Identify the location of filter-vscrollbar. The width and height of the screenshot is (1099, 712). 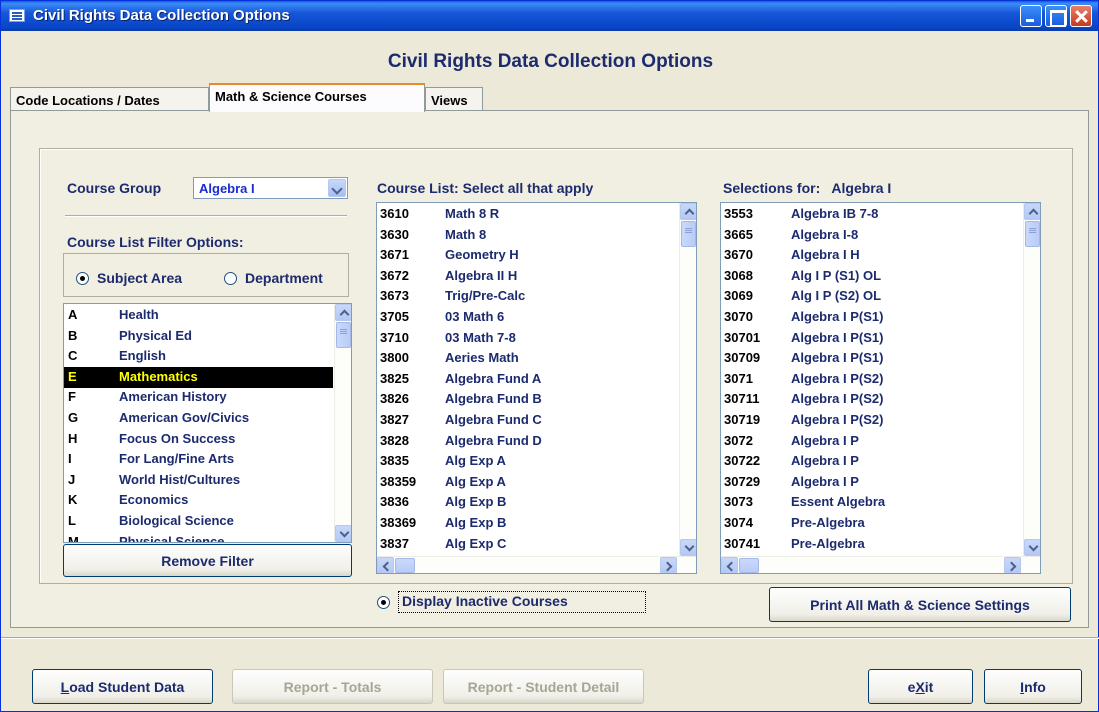
(342, 423).